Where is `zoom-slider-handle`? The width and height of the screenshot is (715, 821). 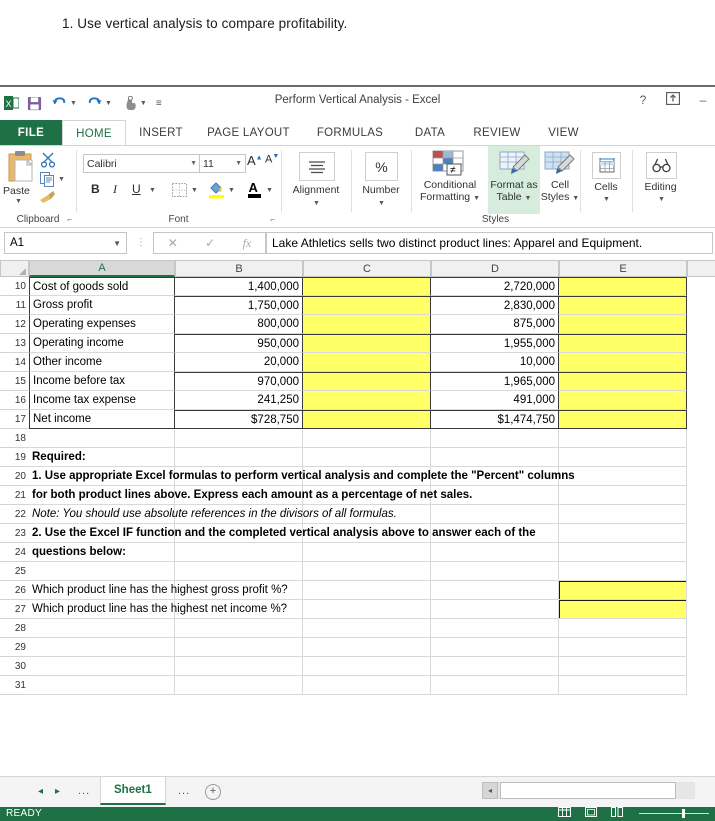
zoom-slider-handle is located at coordinates (683, 813).